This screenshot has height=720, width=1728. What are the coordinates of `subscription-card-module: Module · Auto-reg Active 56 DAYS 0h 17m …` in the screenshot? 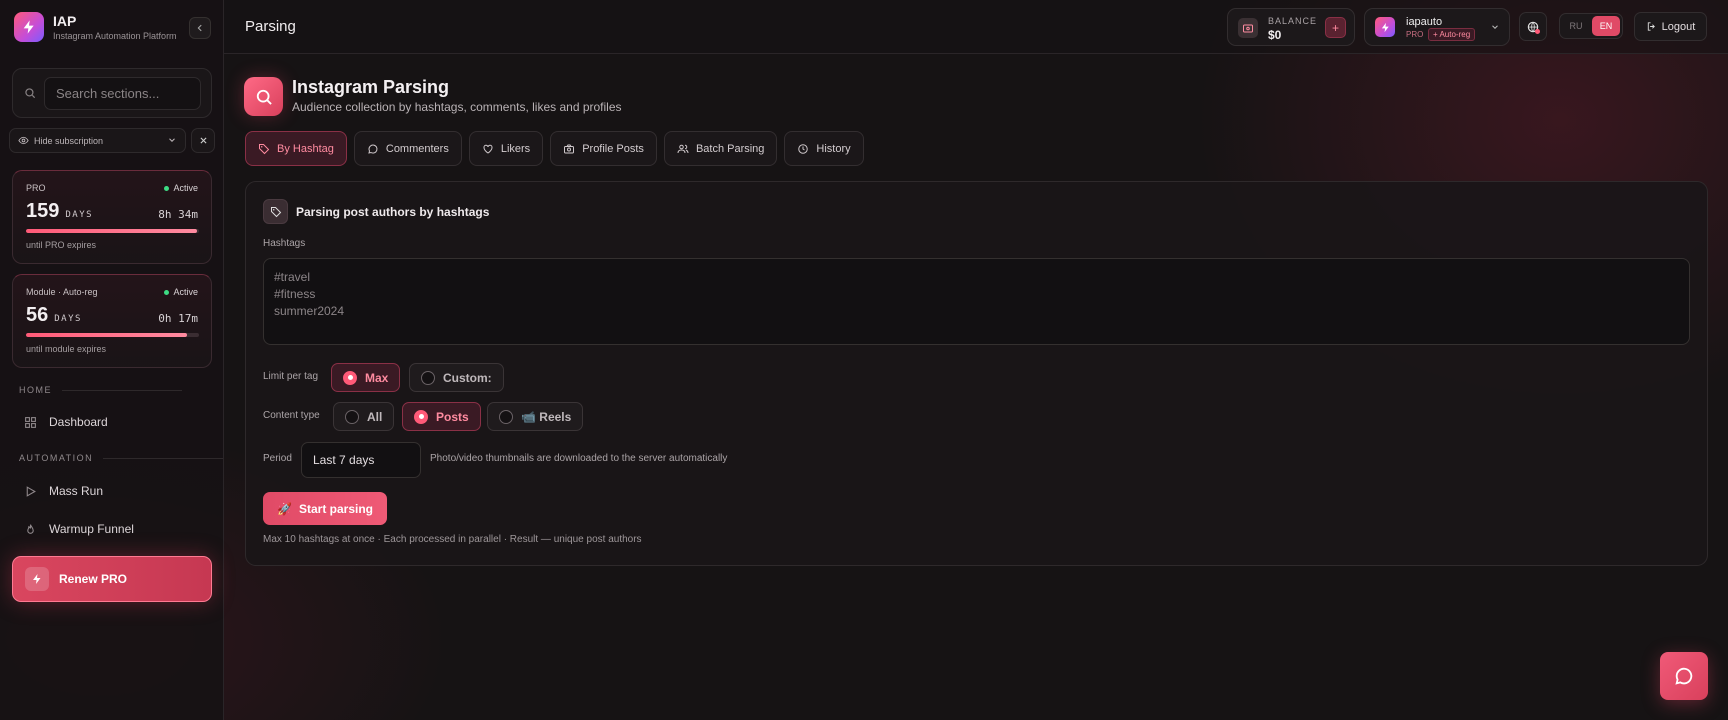 It's located at (112, 321).